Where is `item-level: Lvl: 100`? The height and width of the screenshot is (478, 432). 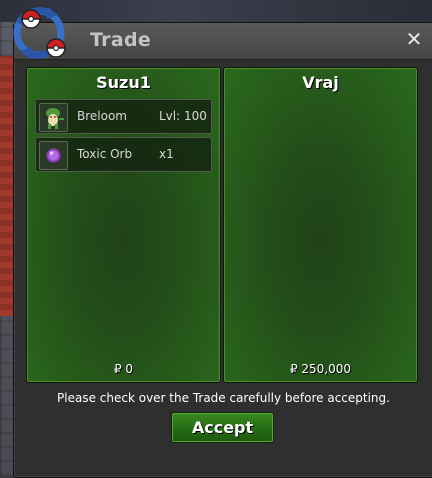
item-level: Lvl: 100 is located at coordinates (183, 116).